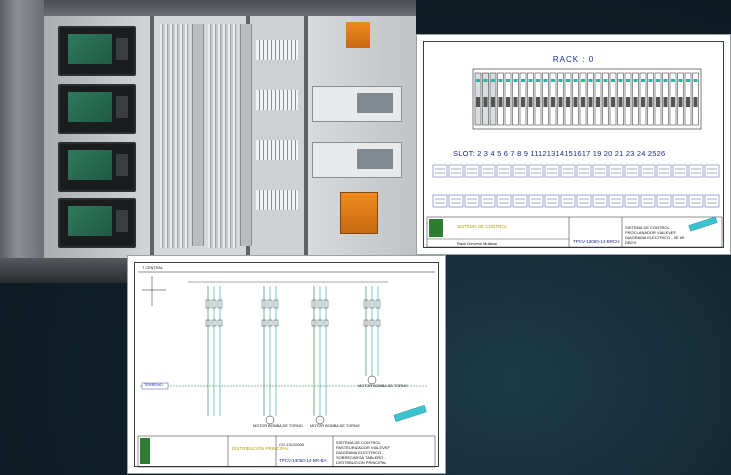  Describe the element at coordinates (153, 268) in the screenshot. I see `top-label: T CENTRAL` at that location.